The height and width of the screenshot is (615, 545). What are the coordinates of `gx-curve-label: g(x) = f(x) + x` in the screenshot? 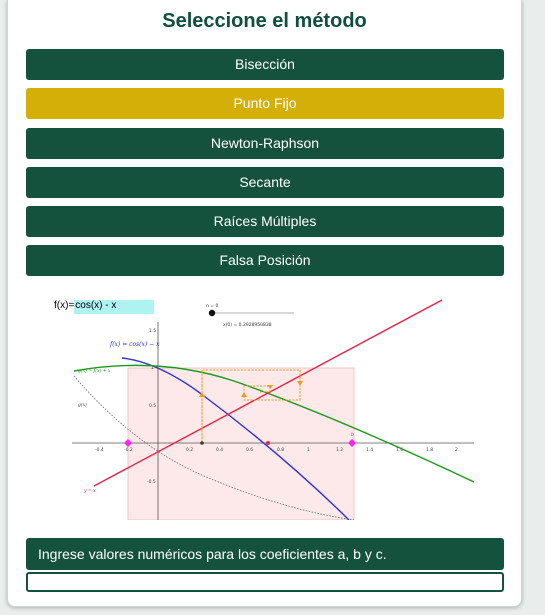 It's located at (94, 370).